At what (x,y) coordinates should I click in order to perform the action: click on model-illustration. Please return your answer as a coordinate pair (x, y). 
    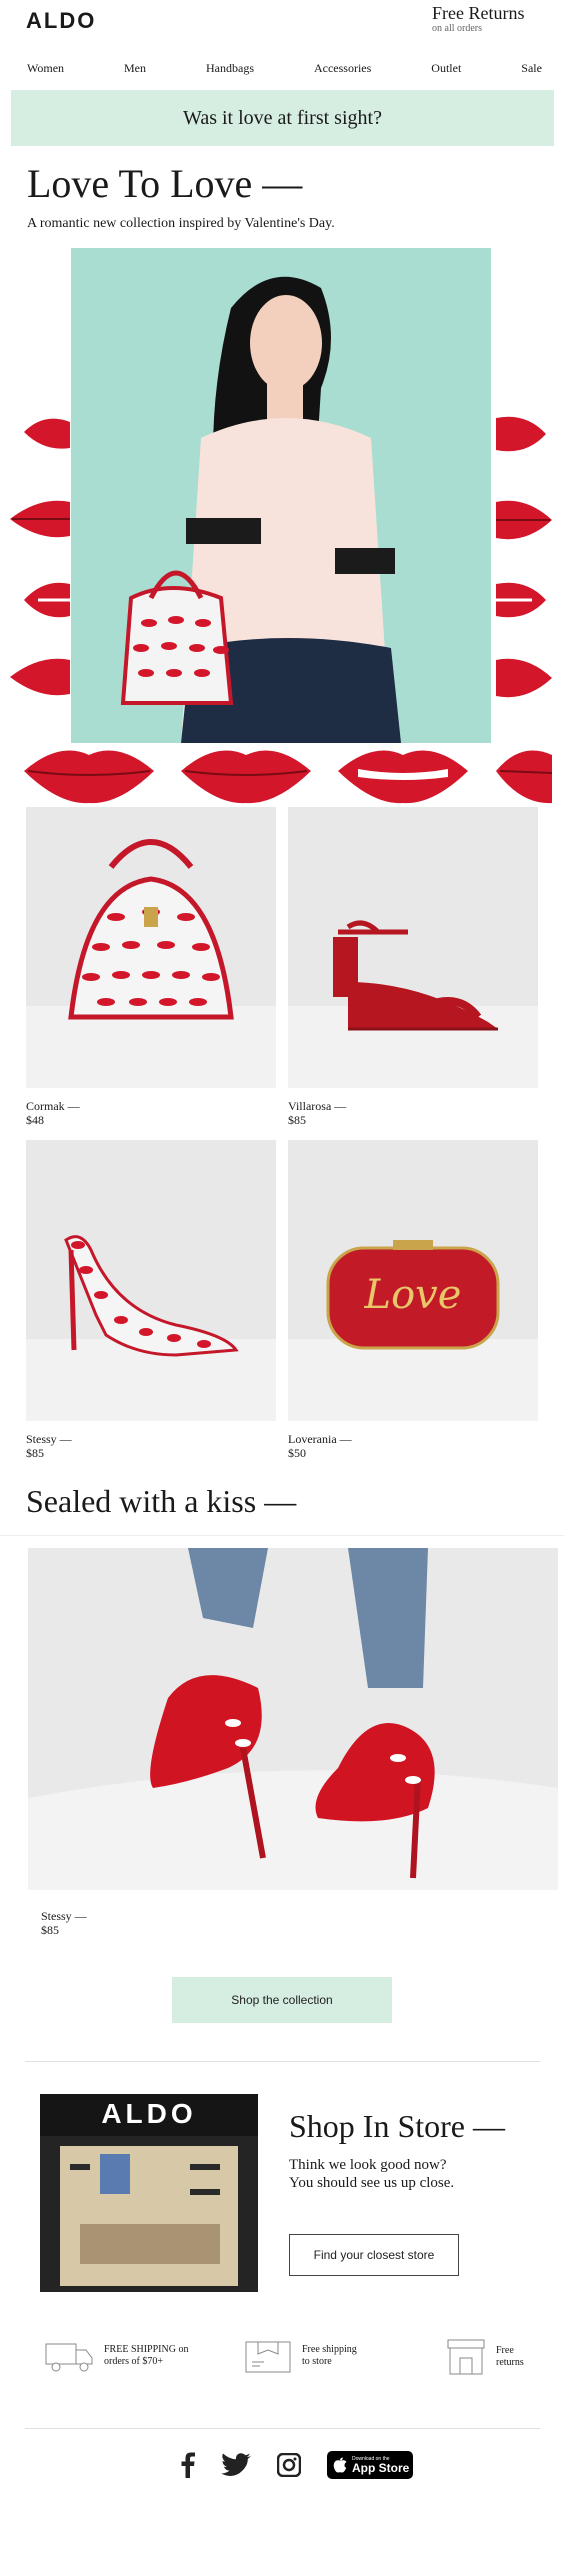
    Looking at the image, I should click on (281, 495).